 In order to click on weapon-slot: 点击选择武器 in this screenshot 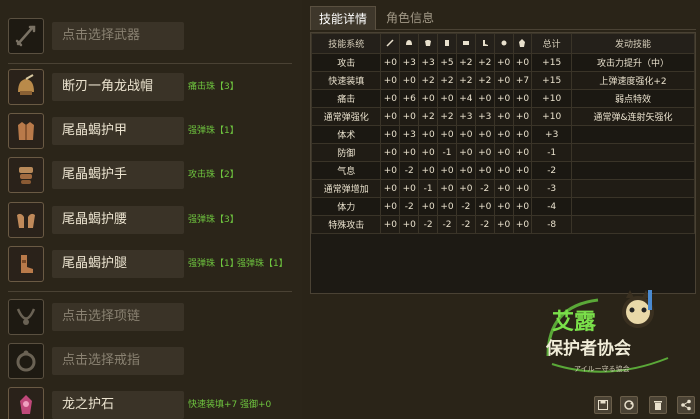, I will do `click(151, 37)`.